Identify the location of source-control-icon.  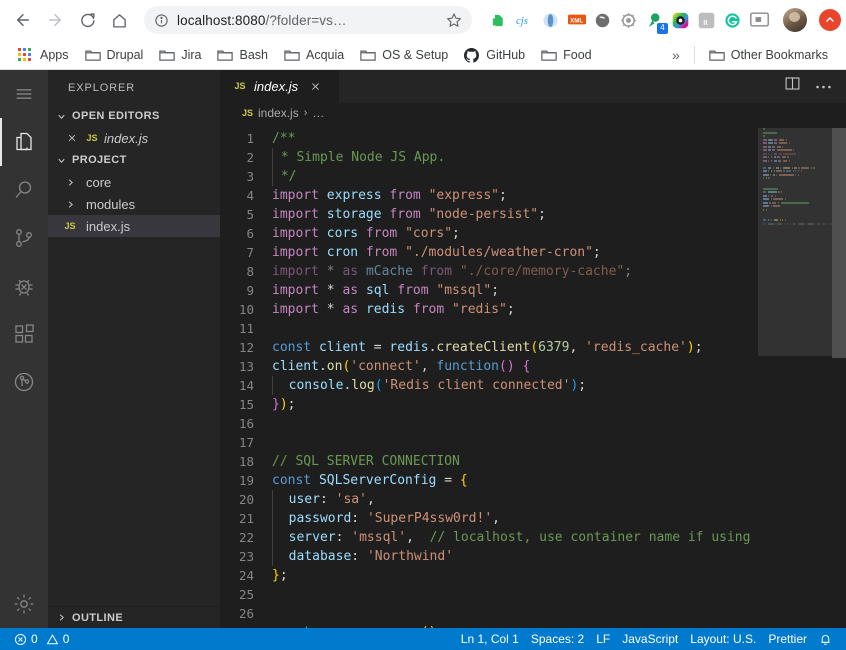
(24, 238).